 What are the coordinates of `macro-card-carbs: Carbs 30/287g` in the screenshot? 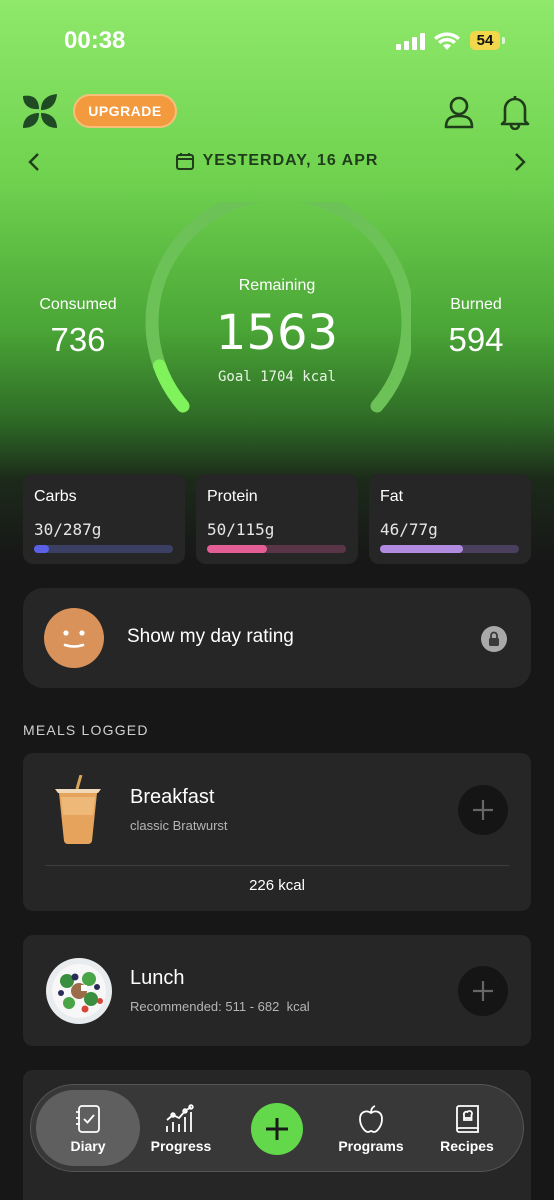 It's located at (104, 519).